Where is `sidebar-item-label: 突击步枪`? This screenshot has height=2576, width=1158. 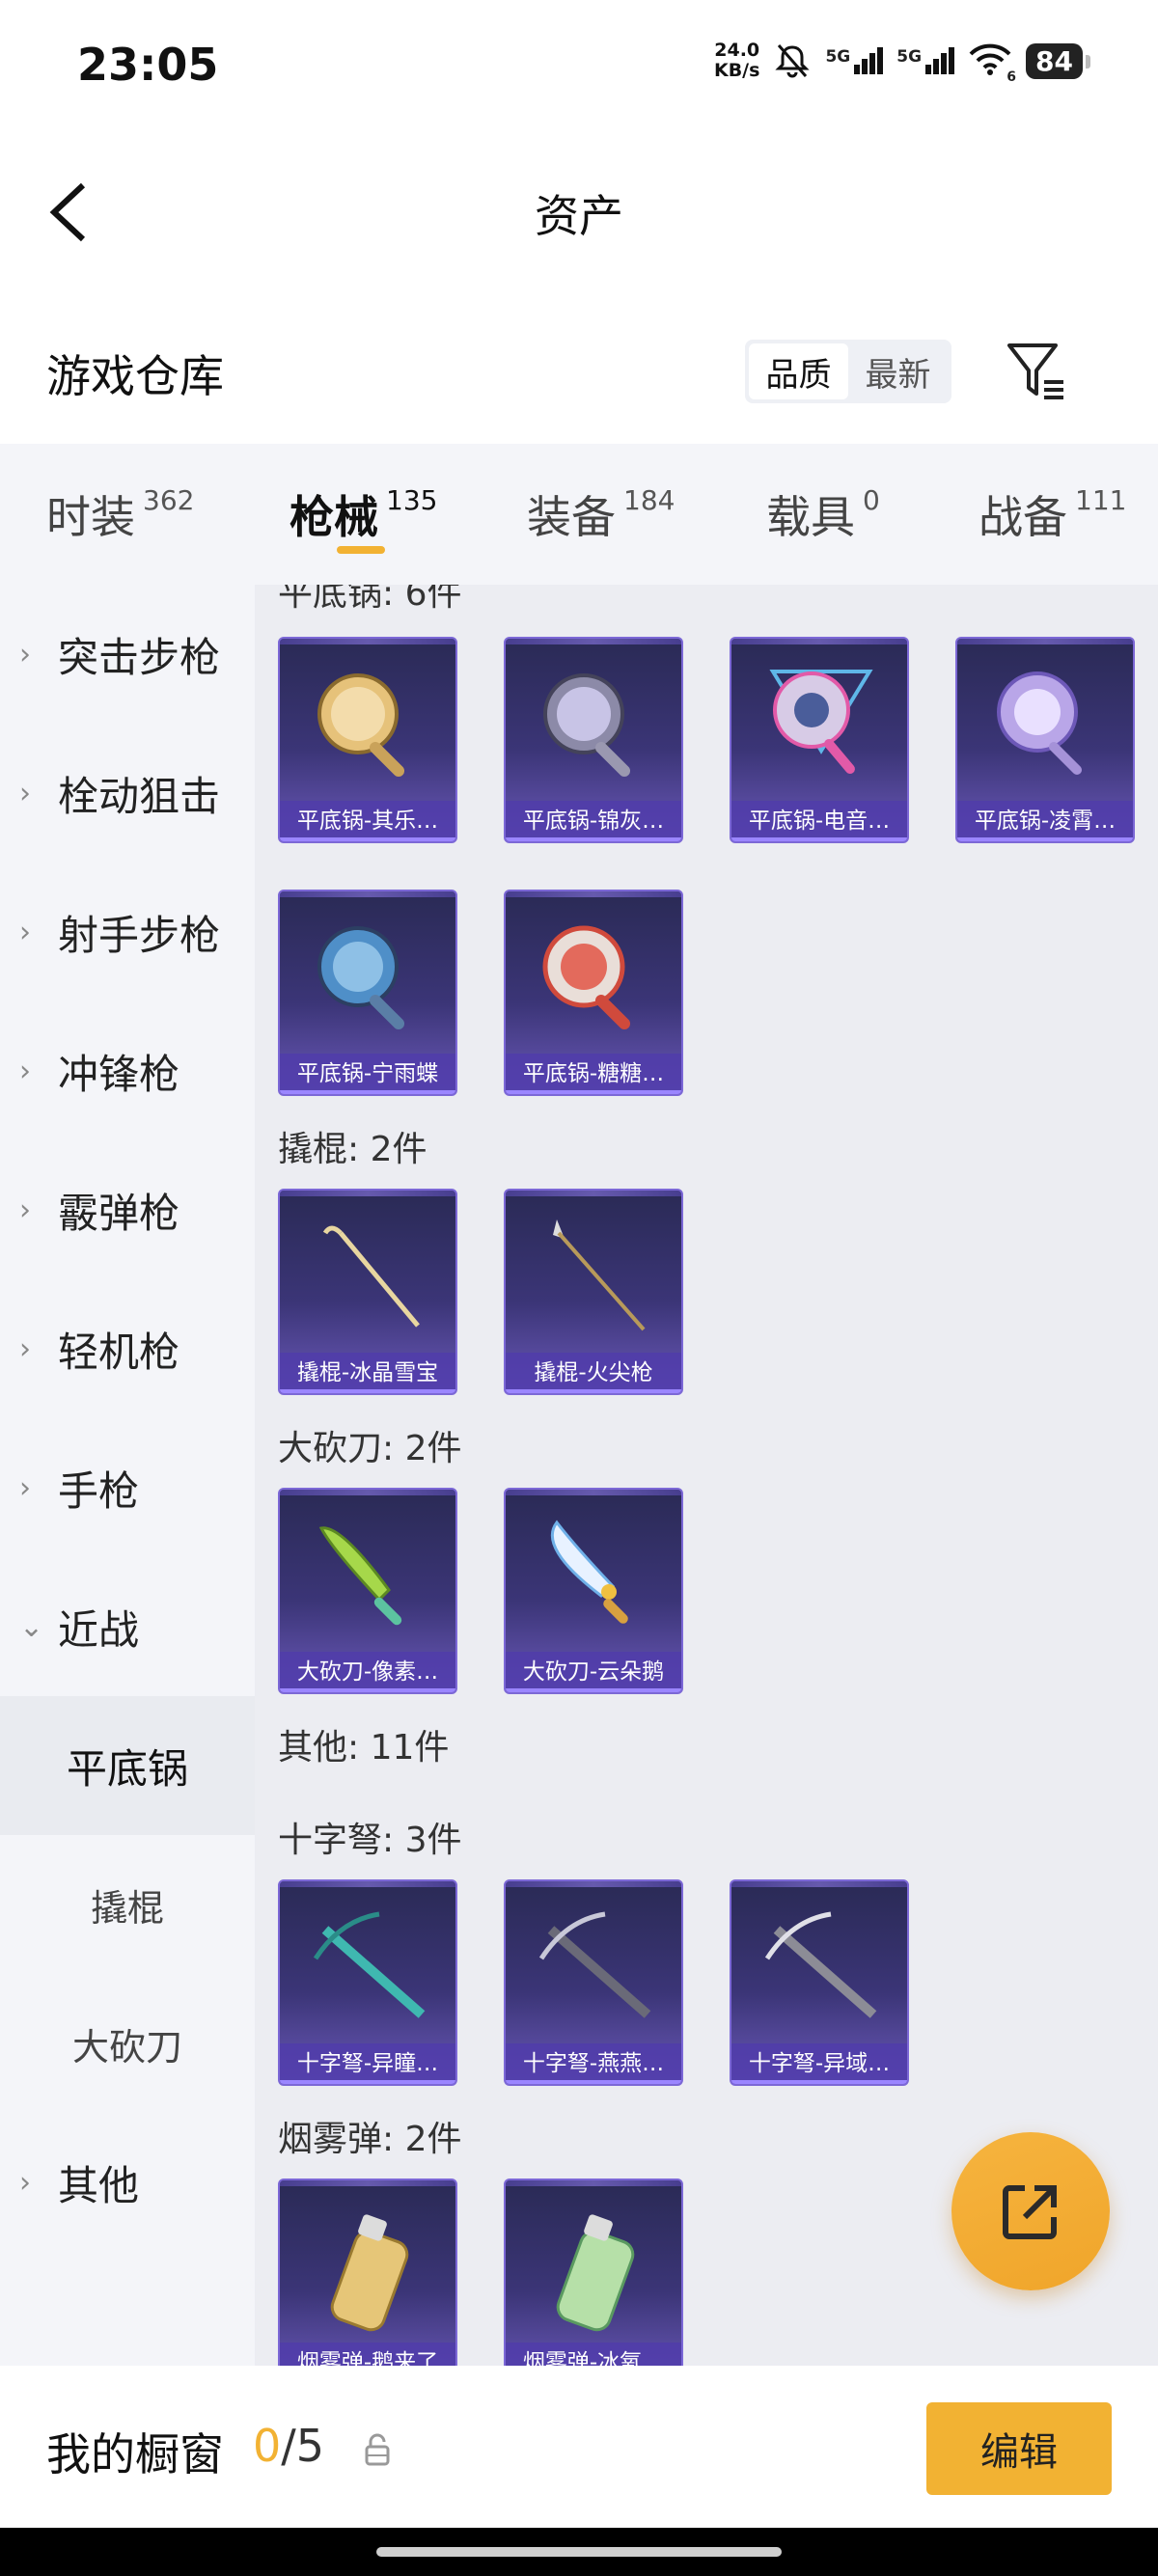 sidebar-item-label: 突击步枪 is located at coordinates (139, 657).